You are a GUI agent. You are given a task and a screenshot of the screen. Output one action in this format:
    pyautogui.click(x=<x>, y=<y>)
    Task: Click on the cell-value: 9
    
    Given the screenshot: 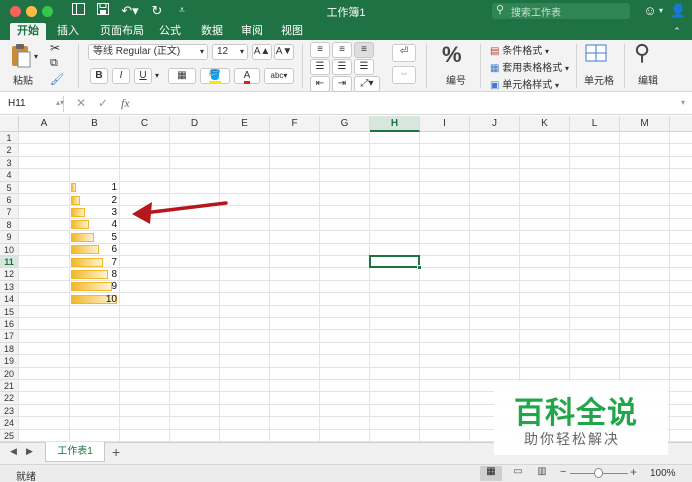 What is the action you would take?
    pyautogui.click(x=102, y=286)
    